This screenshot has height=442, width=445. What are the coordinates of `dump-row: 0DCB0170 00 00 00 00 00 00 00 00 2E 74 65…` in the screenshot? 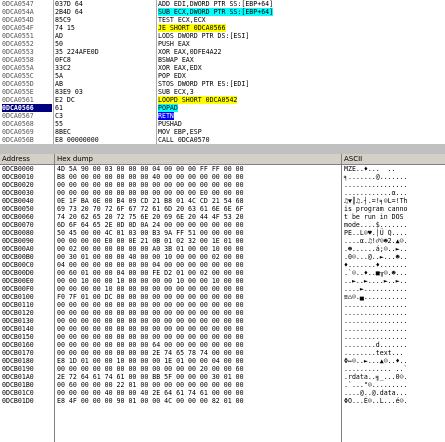 It's located at (222, 353).